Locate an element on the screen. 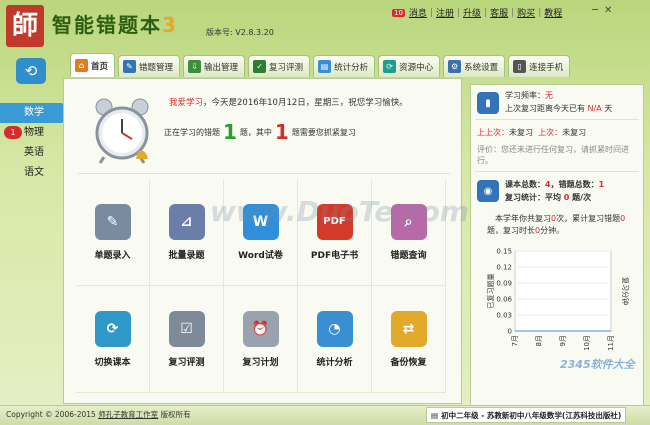  function-label: PDF电子书 is located at coordinates (334, 255).